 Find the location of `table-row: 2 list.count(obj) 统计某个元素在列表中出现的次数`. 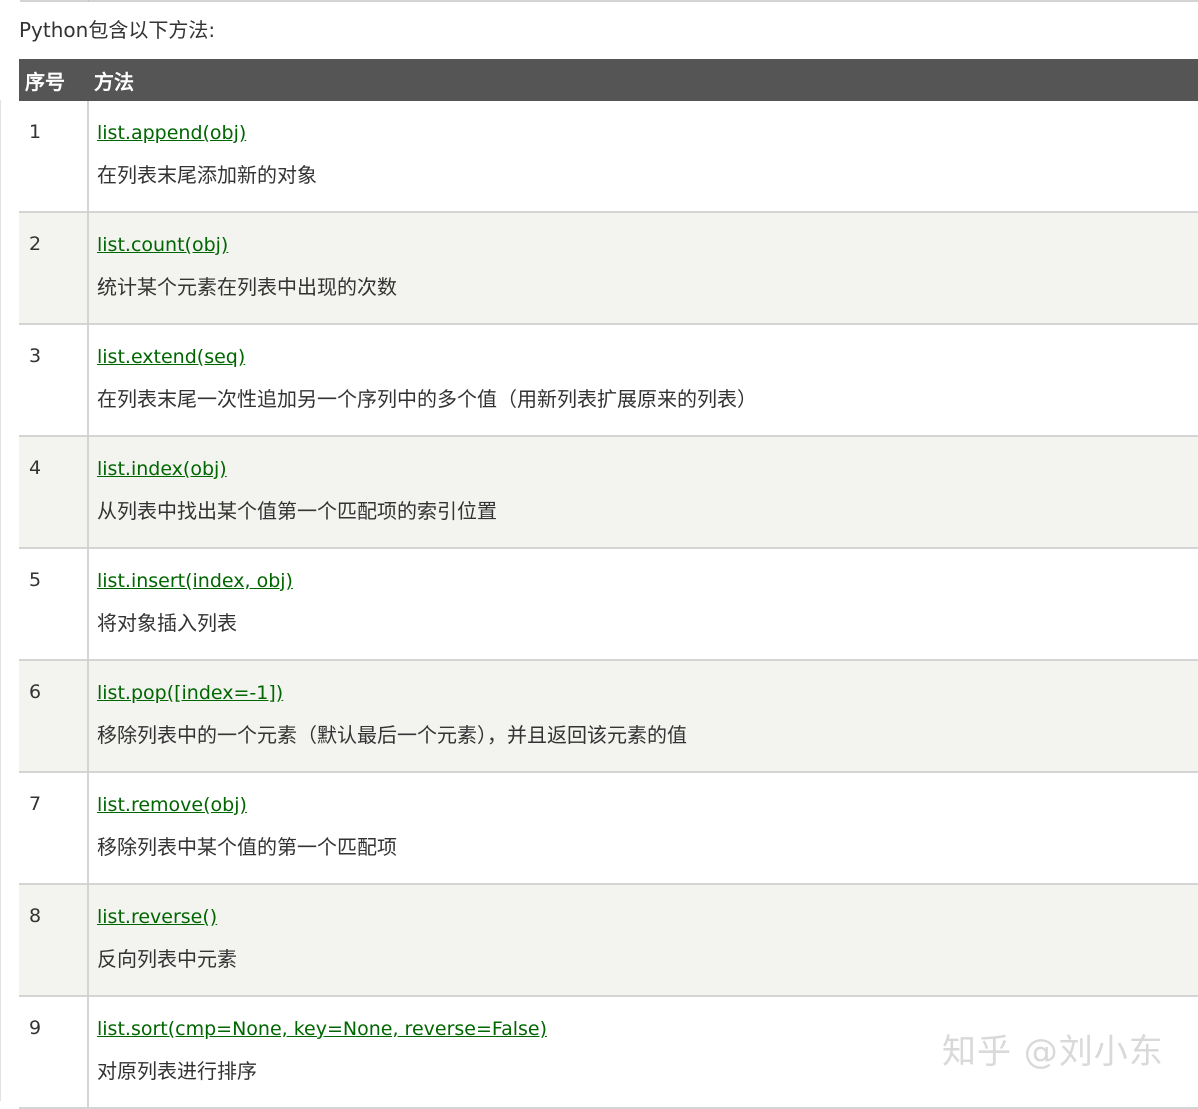

table-row: 2 list.count(obj) 统计某个元素在列表中出现的次数 is located at coordinates (608, 268).